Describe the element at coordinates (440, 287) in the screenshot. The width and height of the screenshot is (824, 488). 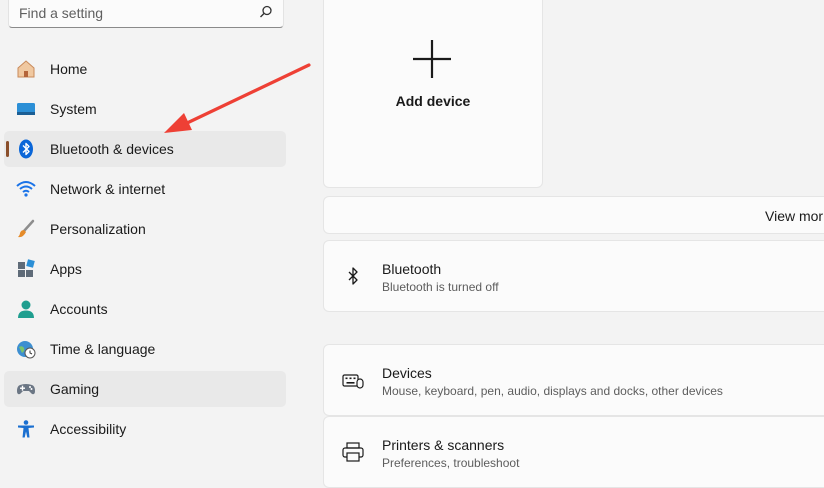
I see `bluetooth-status: Bluetooth is turned off` at that location.